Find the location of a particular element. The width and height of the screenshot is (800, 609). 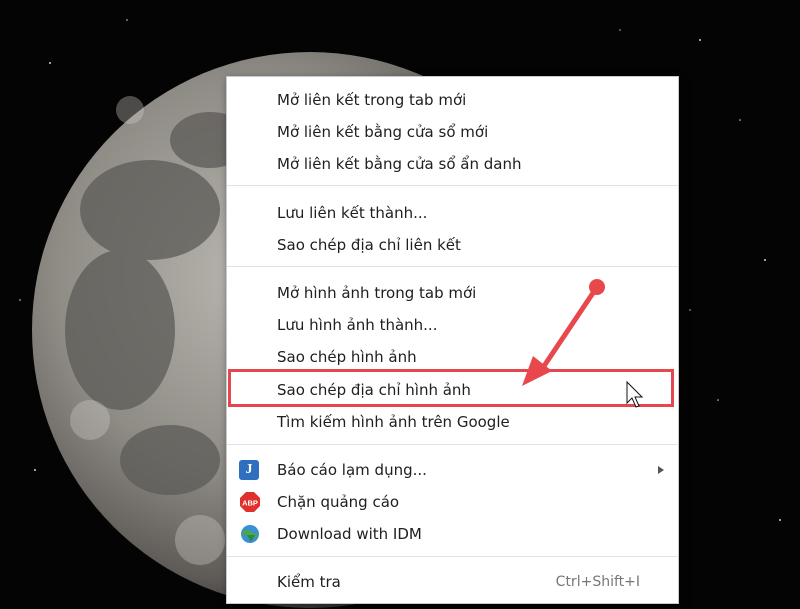

menu-item-label: Kiểm tra is located at coordinates (309, 582).